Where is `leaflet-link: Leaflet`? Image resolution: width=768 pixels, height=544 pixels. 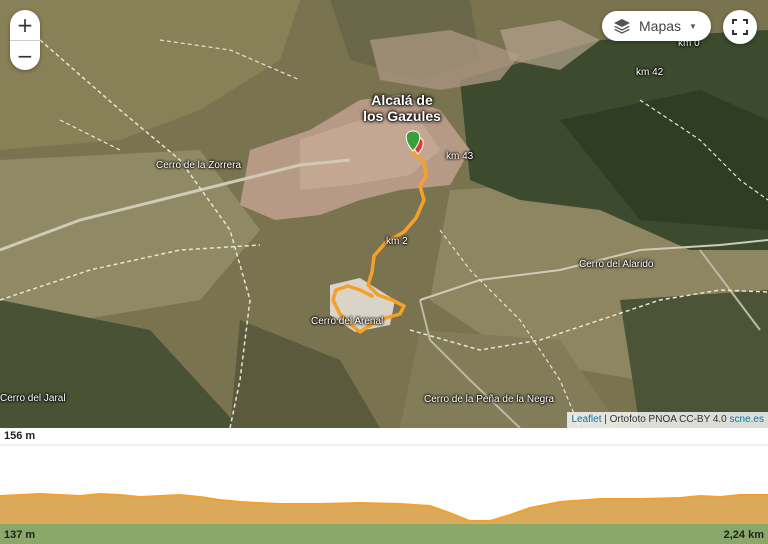
leaflet-link: Leaflet is located at coordinates (586, 419).